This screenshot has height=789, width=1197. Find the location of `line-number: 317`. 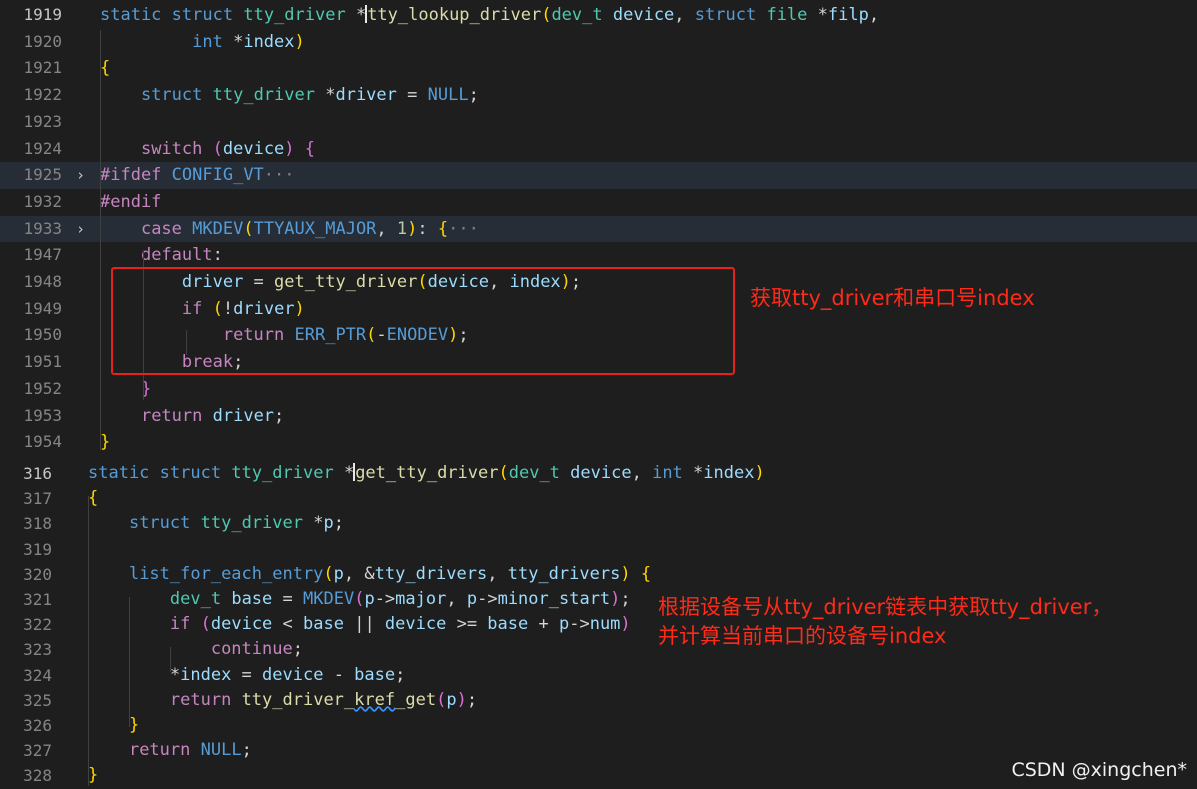

line-number: 317 is located at coordinates (37, 499).